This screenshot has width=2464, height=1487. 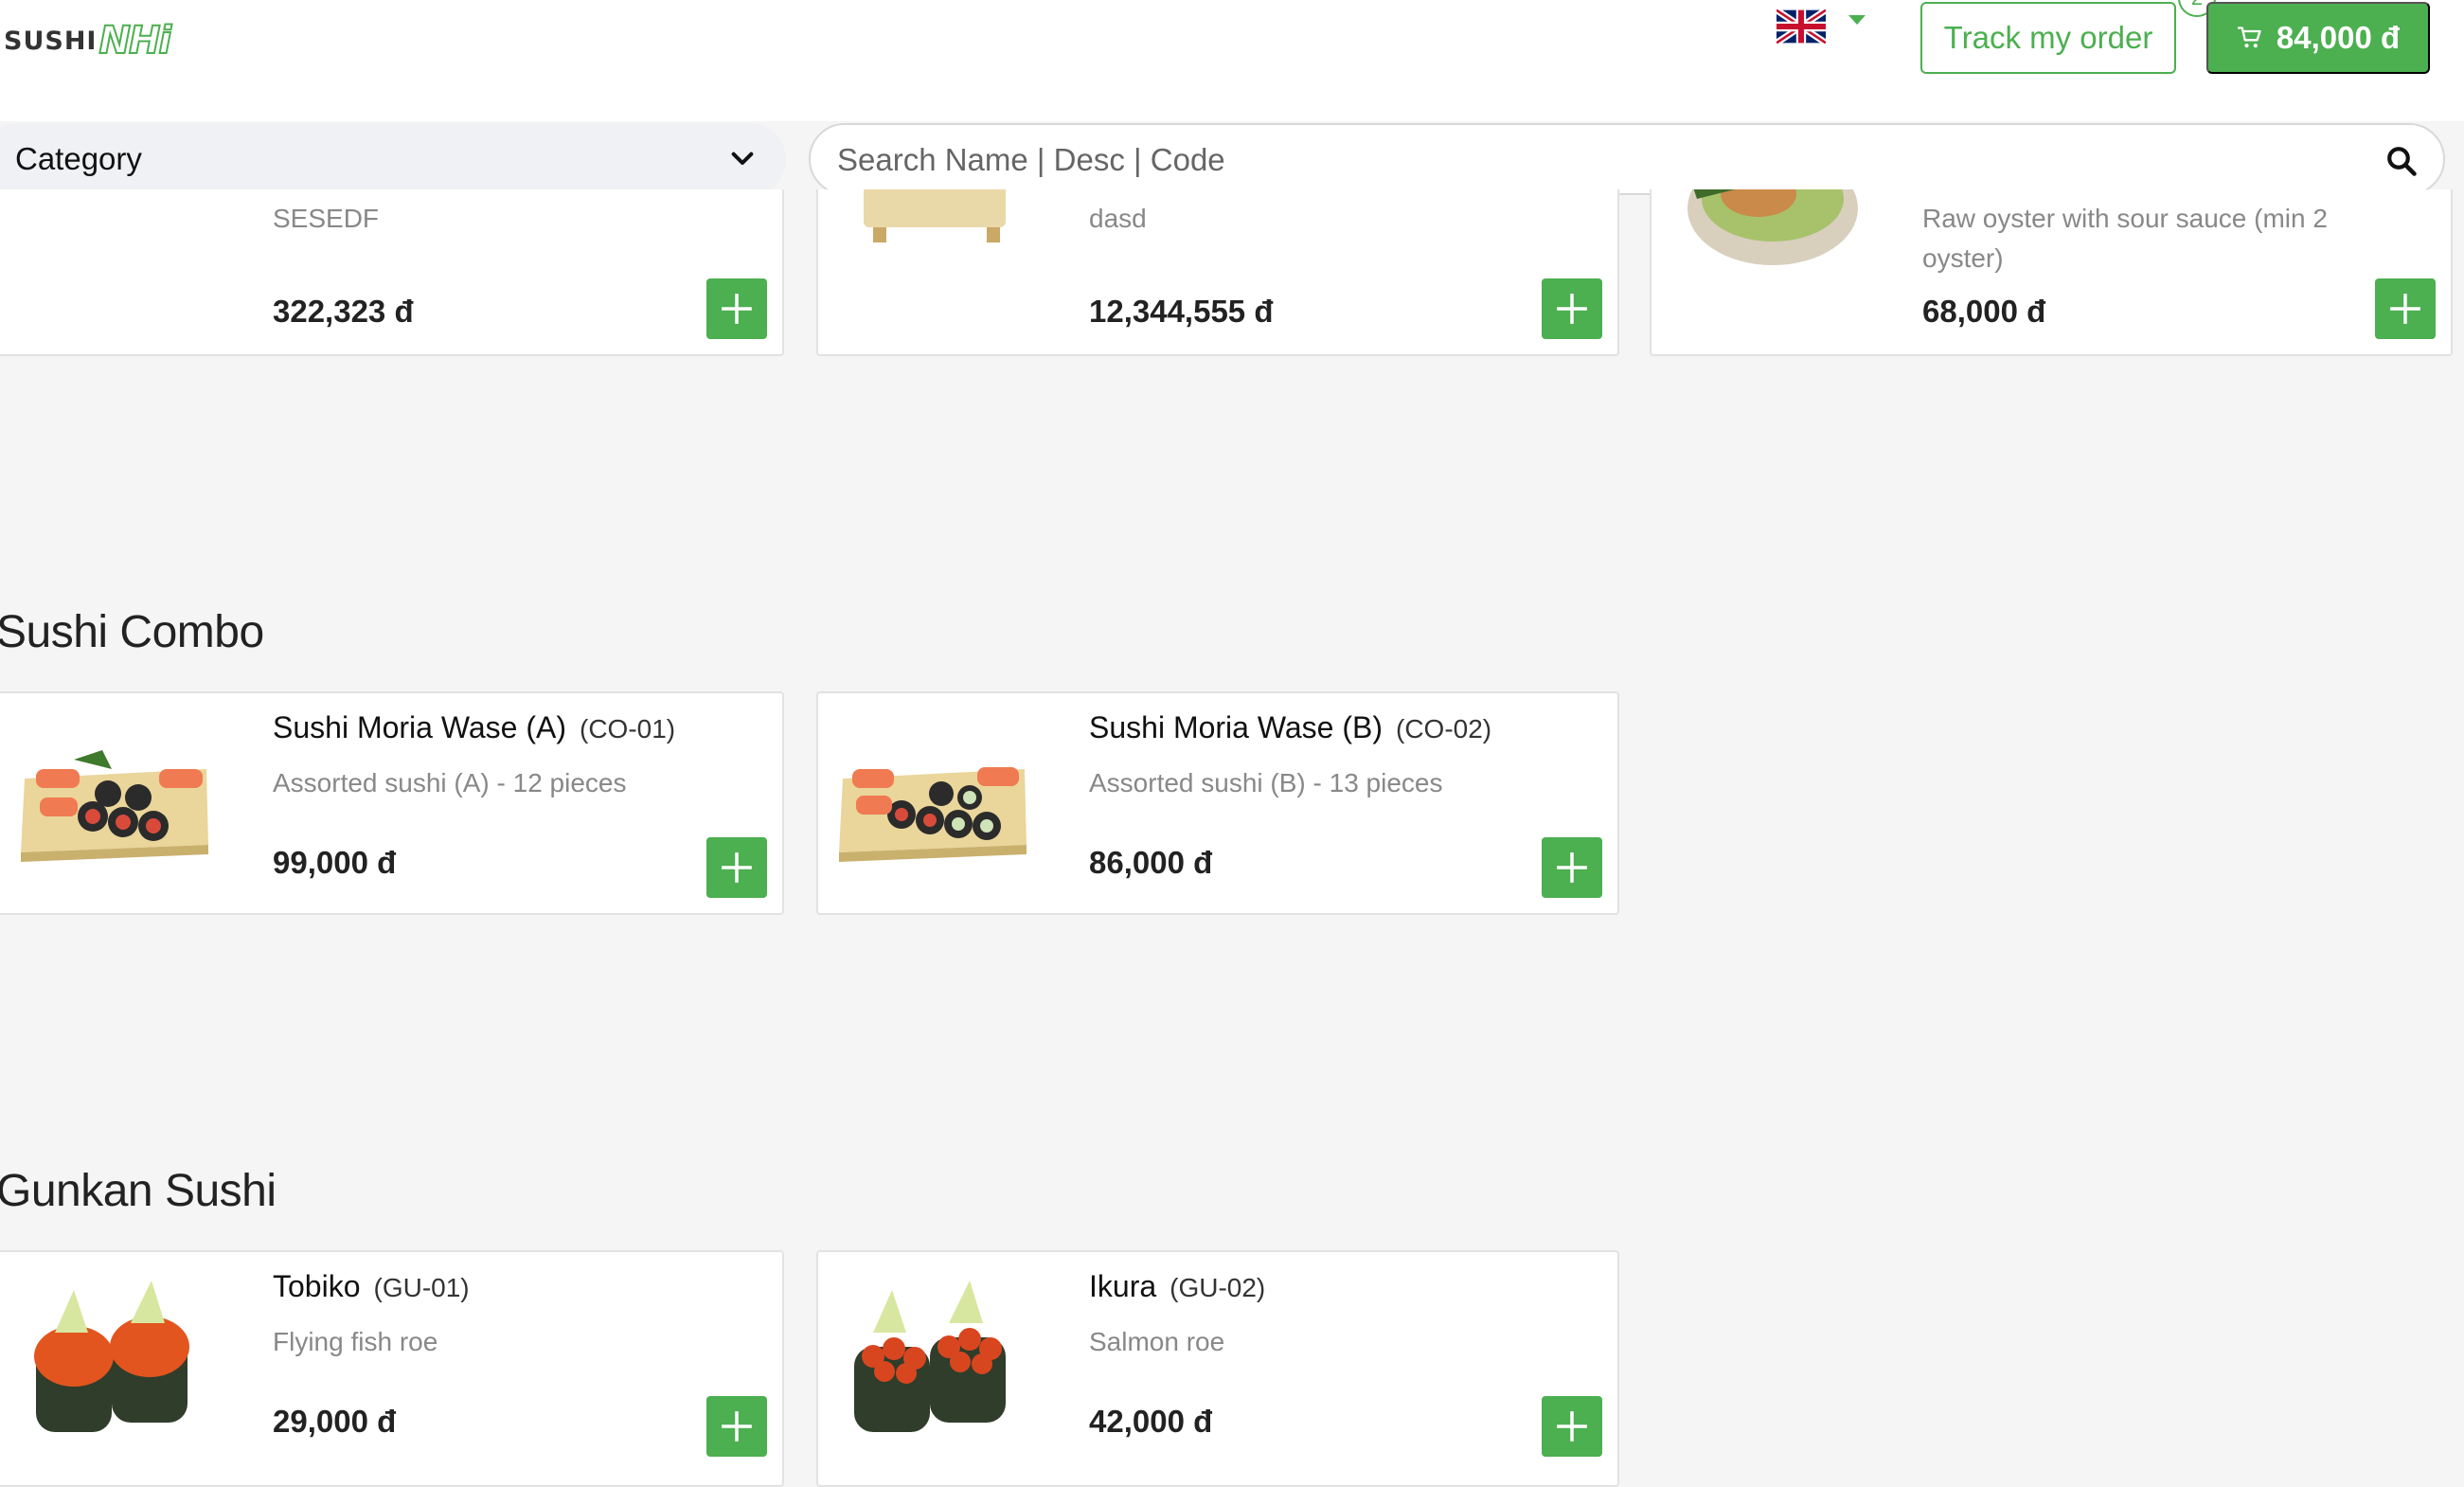 What do you see at coordinates (2338, 37) in the screenshot?
I see `cart-total: 84,000 đ` at bounding box center [2338, 37].